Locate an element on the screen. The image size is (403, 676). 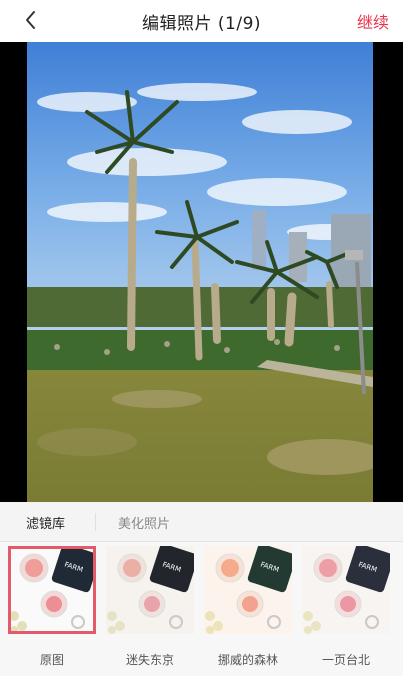
filter-label: 迷失东京 is located at coordinates (149, 660).